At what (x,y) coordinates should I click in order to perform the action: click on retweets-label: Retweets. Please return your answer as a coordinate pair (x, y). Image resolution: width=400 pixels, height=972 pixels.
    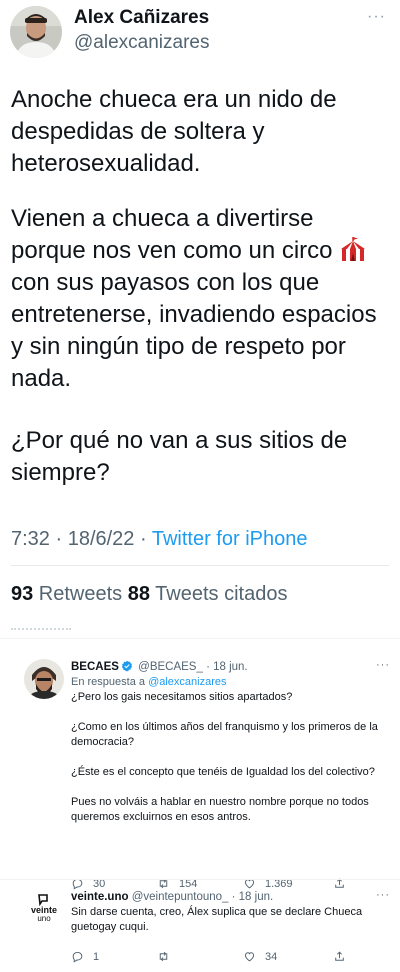
    Looking at the image, I should click on (80, 594).